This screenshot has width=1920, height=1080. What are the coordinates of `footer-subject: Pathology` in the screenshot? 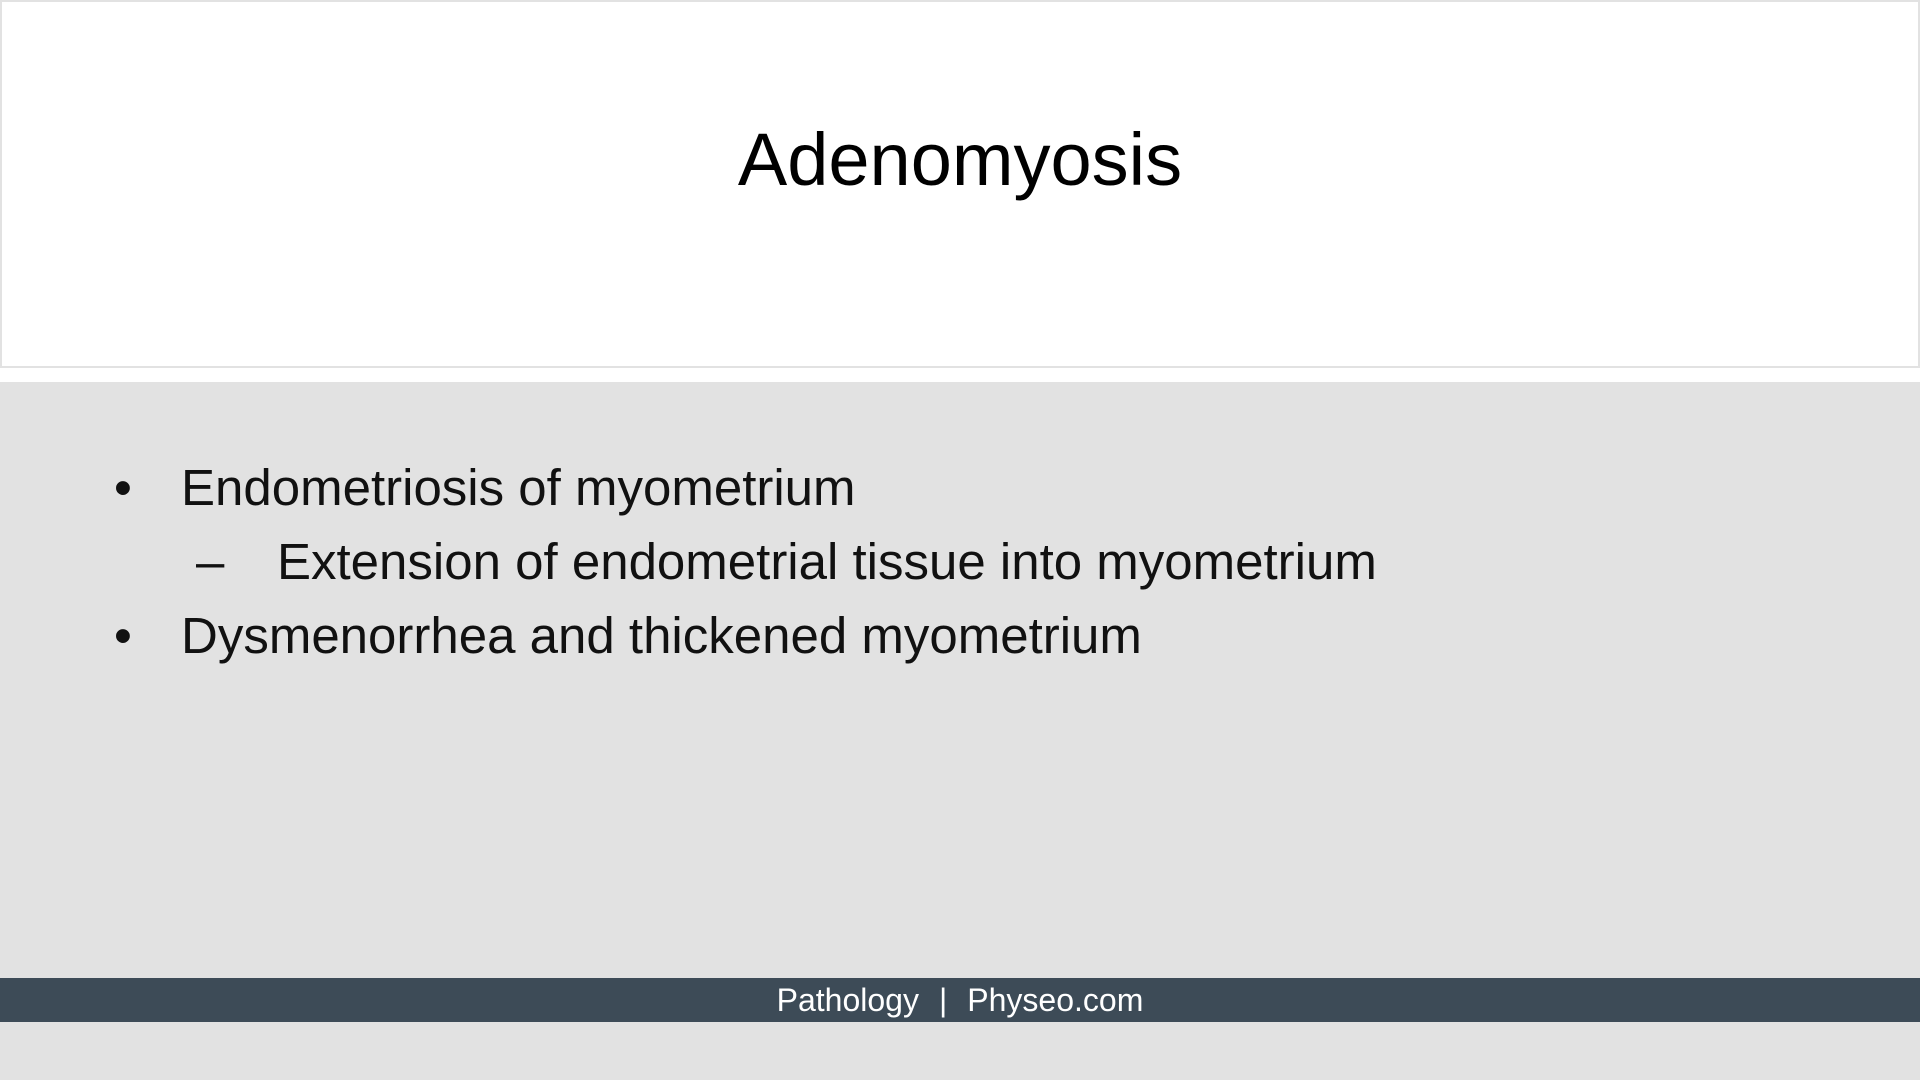 It's located at (847, 1000).